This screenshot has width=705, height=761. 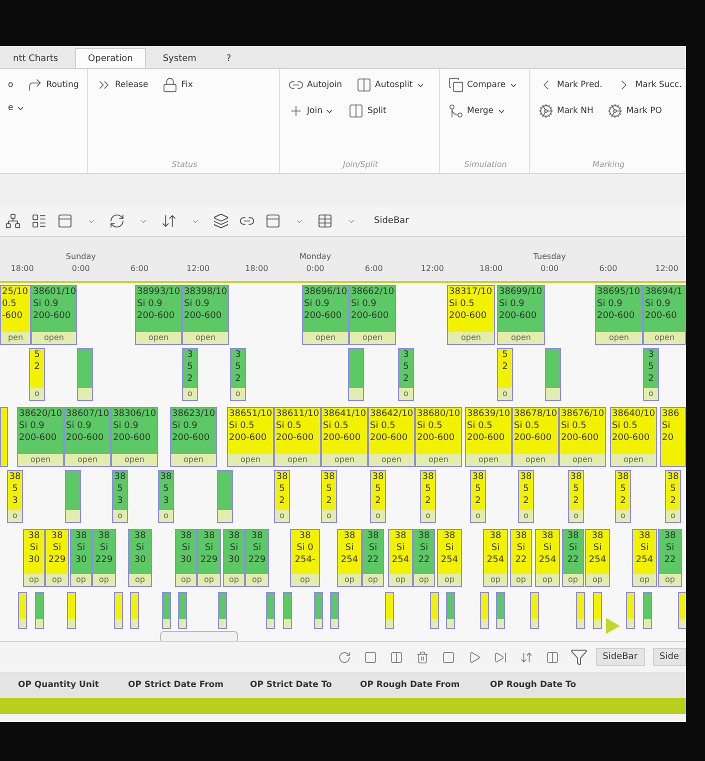 What do you see at coordinates (40, 437) in the screenshot?
I see `order-card: 38620/10 Si 0.9 200-600 open` at bounding box center [40, 437].